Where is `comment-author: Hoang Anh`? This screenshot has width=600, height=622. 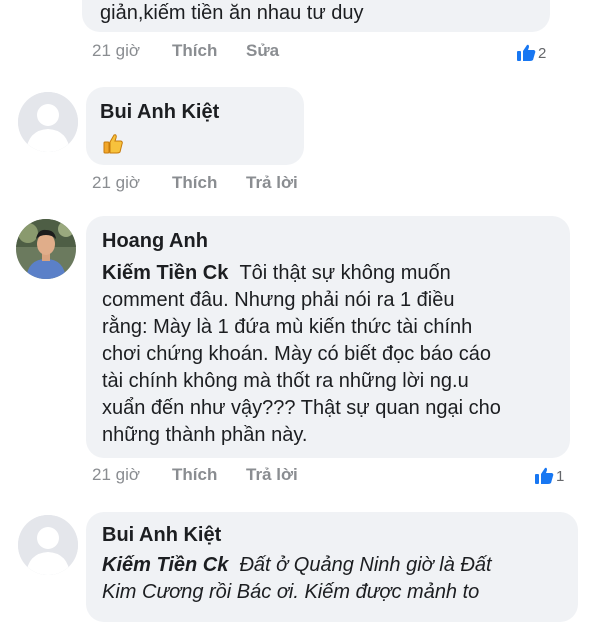
comment-author: Hoang Anh is located at coordinates (155, 241).